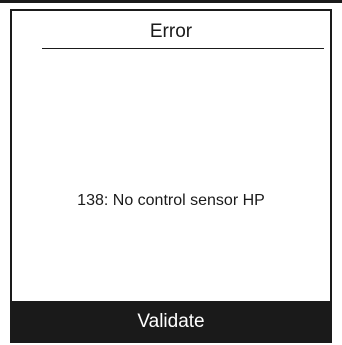  I want to click on top-border, so click(171, 1).